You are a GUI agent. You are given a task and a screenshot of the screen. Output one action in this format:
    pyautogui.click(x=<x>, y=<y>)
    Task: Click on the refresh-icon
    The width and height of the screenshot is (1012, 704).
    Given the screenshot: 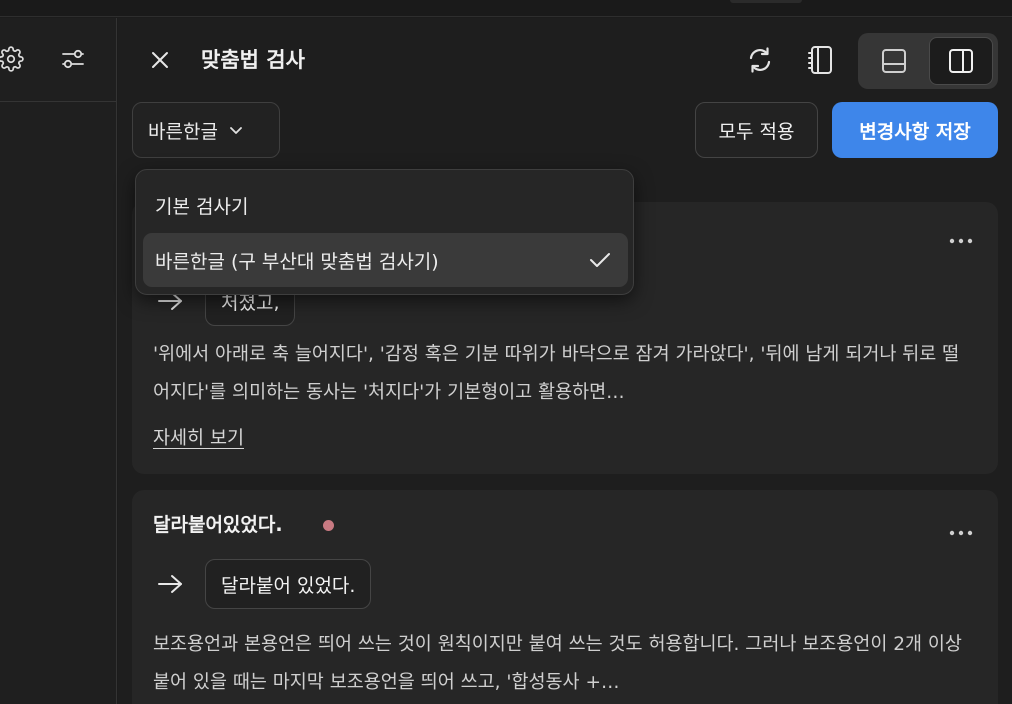 What is the action you would take?
    pyautogui.click(x=760, y=60)
    